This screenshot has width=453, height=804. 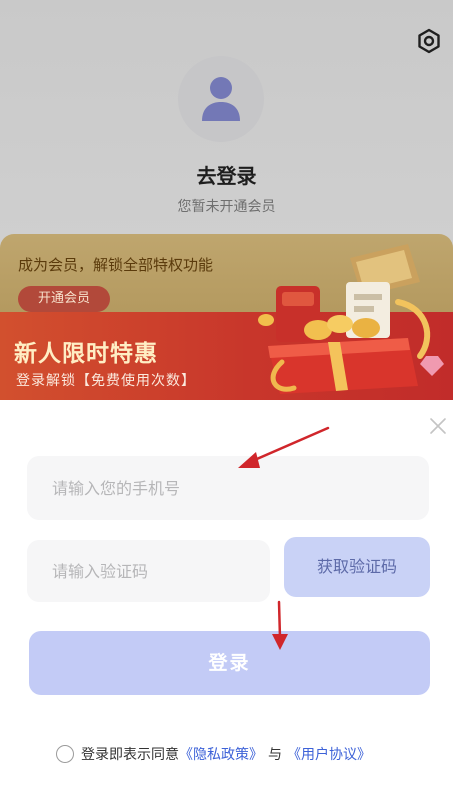 I want to click on agreement-text: 登录即表示同意, so click(x=130, y=755).